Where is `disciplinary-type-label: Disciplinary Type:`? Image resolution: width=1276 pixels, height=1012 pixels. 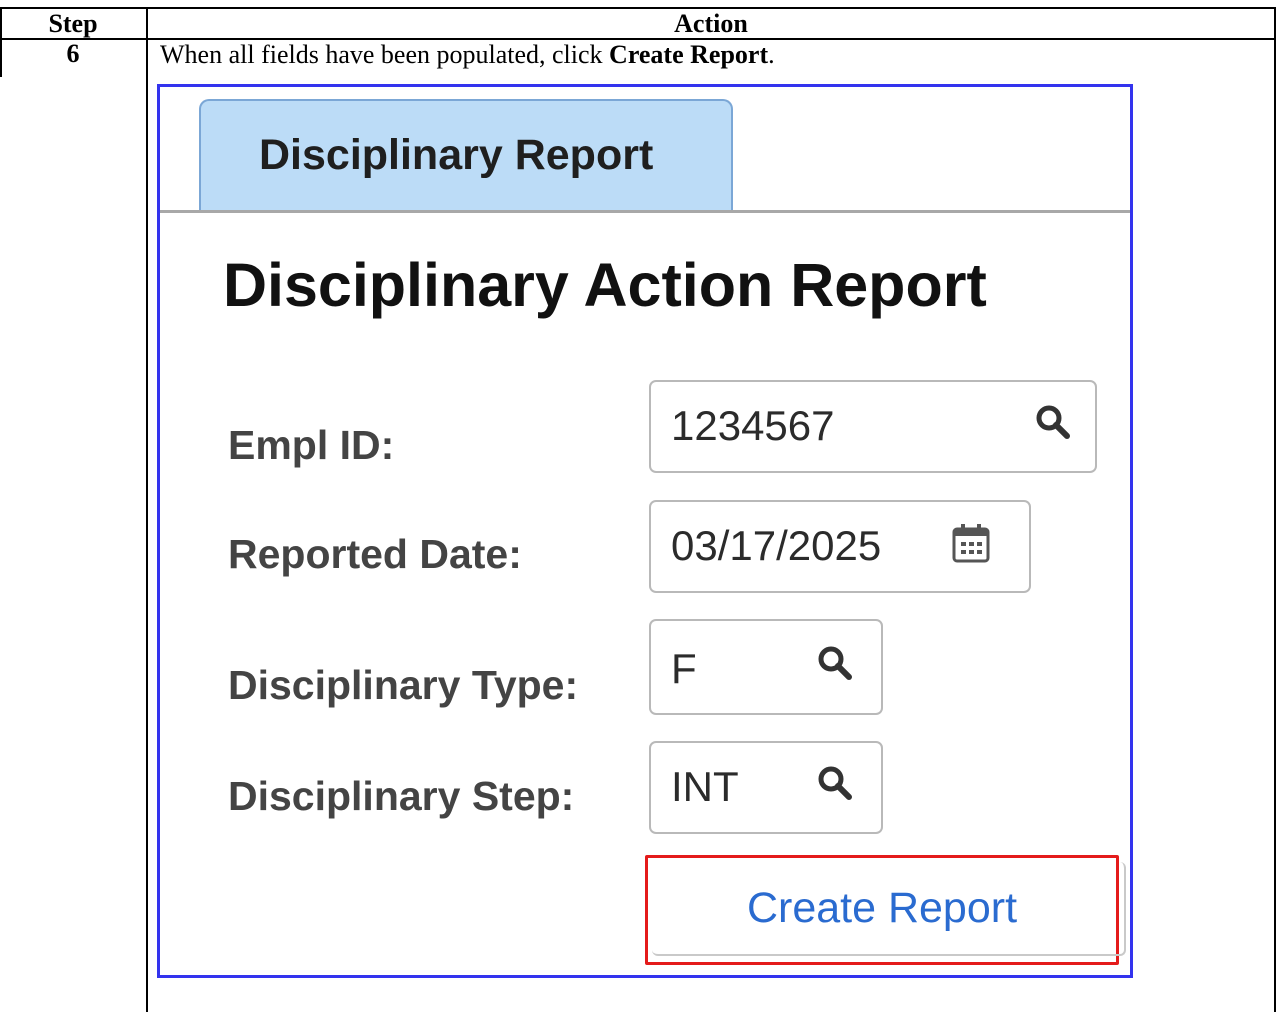 disciplinary-type-label: Disciplinary Type: is located at coordinates (403, 685).